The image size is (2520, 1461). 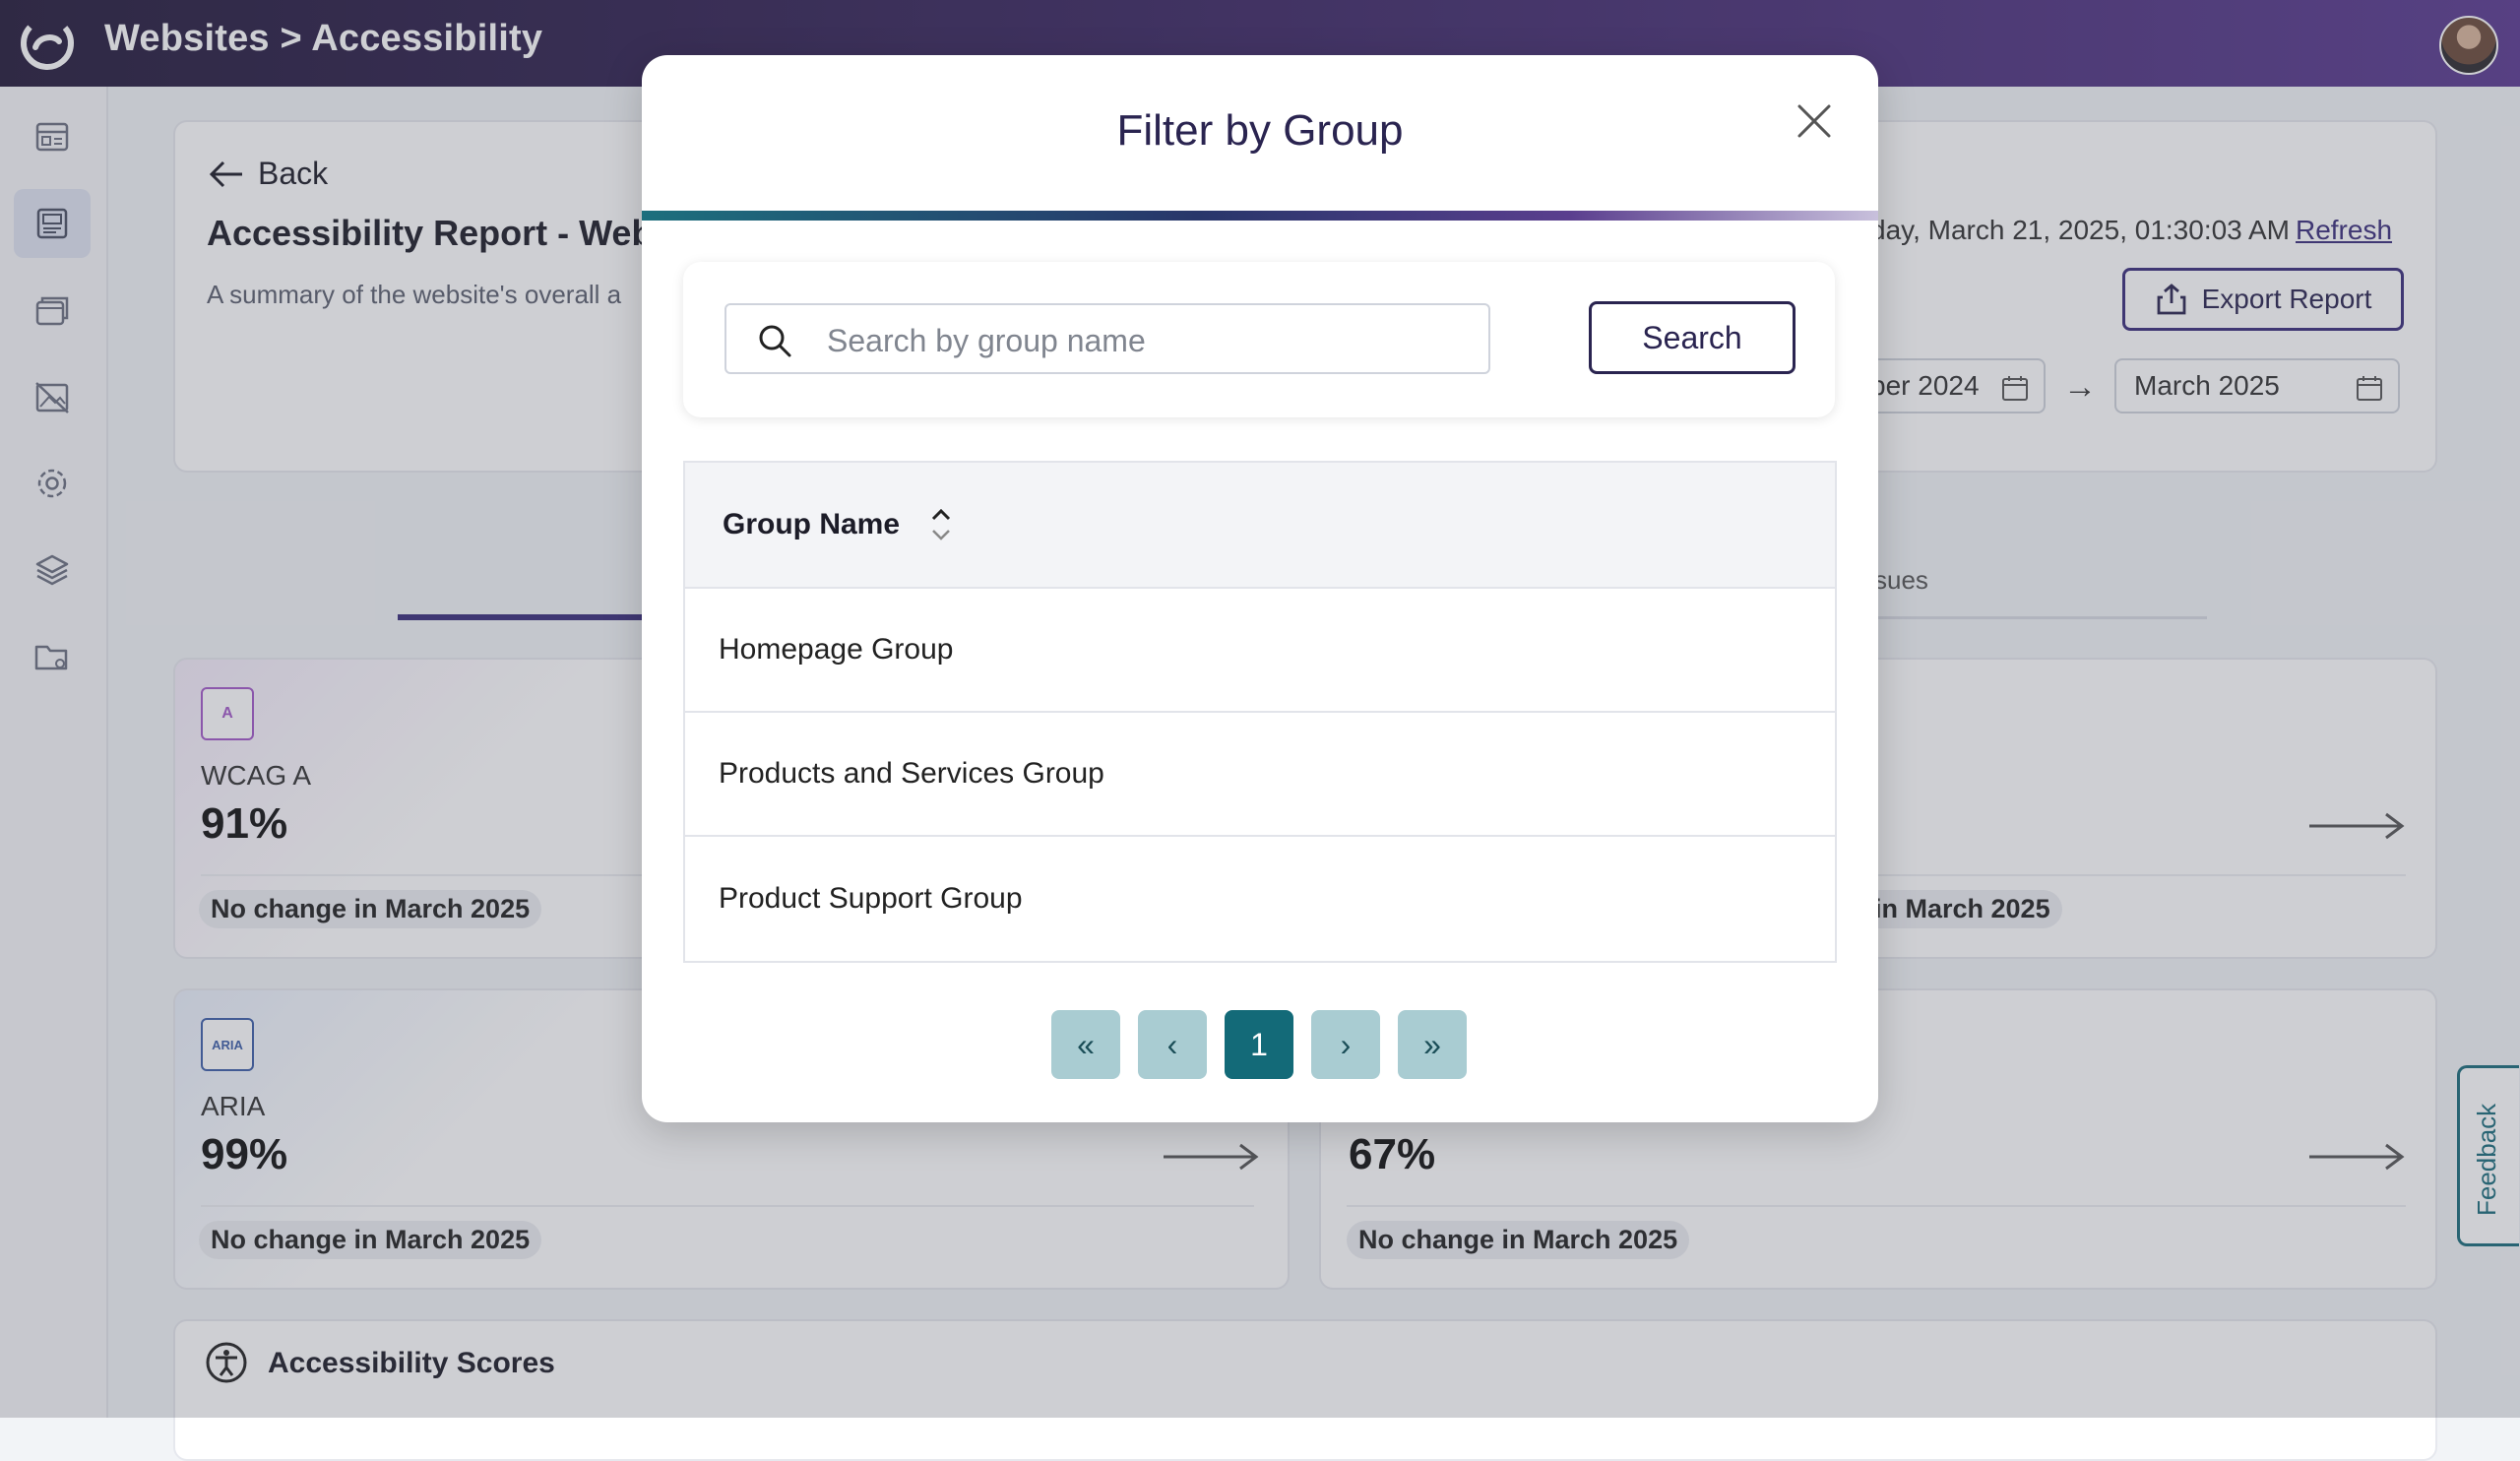 What do you see at coordinates (1260, 899) in the screenshot?
I see `table-row: Product Support Group` at bounding box center [1260, 899].